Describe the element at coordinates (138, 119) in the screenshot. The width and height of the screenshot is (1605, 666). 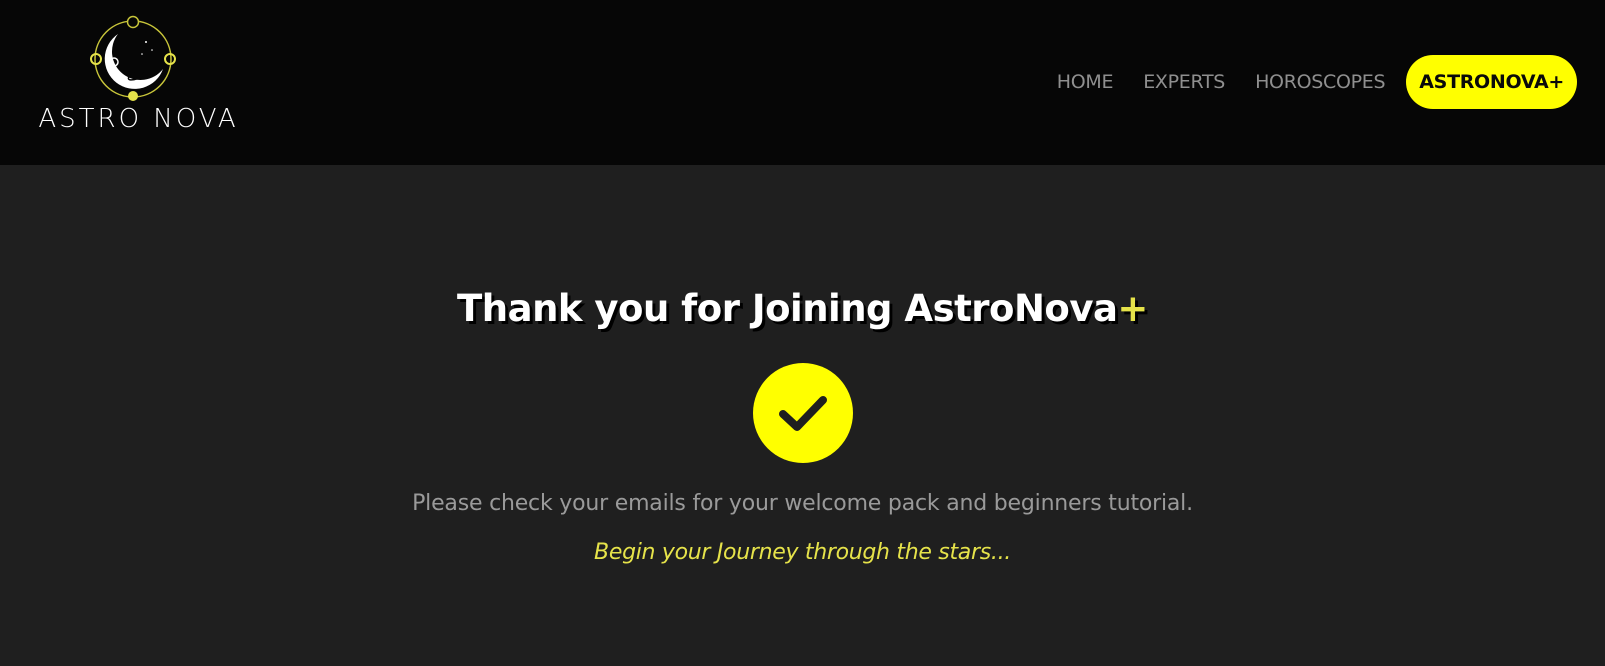
I see `logo-wordmark: ASTRO NOVA` at that location.